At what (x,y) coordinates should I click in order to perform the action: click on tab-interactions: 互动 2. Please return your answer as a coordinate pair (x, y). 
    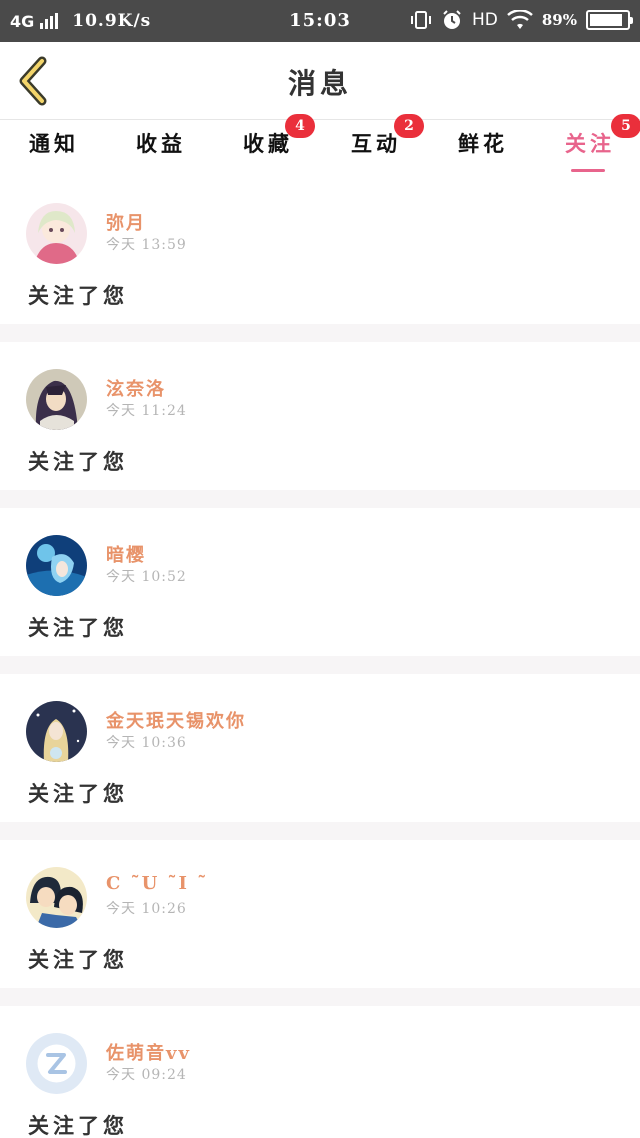
    Looking at the image, I should click on (374, 143).